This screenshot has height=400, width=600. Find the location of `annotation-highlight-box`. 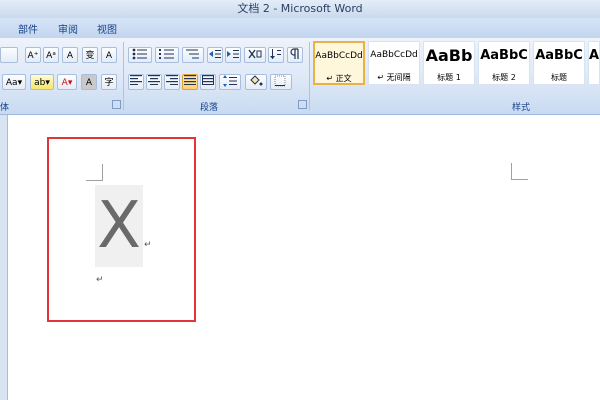

annotation-highlight-box is located at coordinates (121, 229).